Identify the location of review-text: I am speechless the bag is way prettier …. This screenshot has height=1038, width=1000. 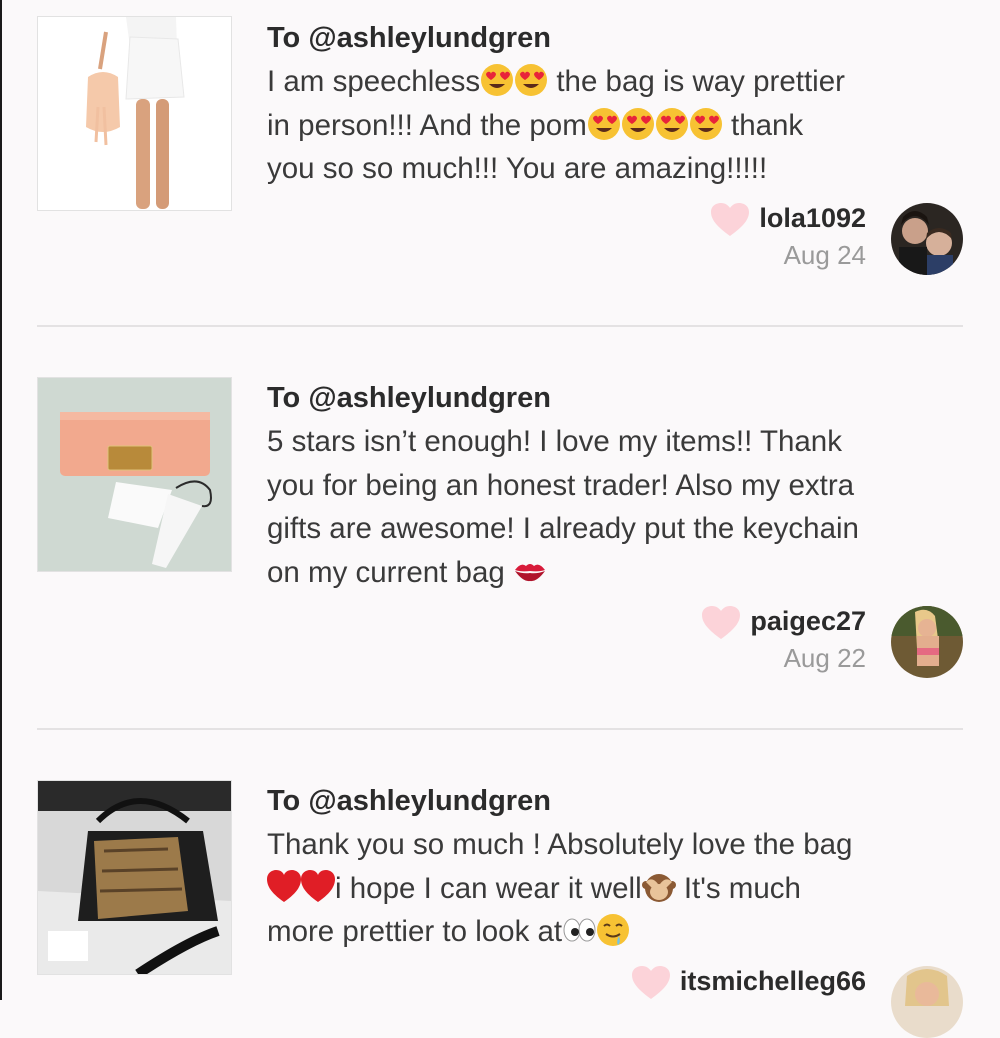
(612, 125).